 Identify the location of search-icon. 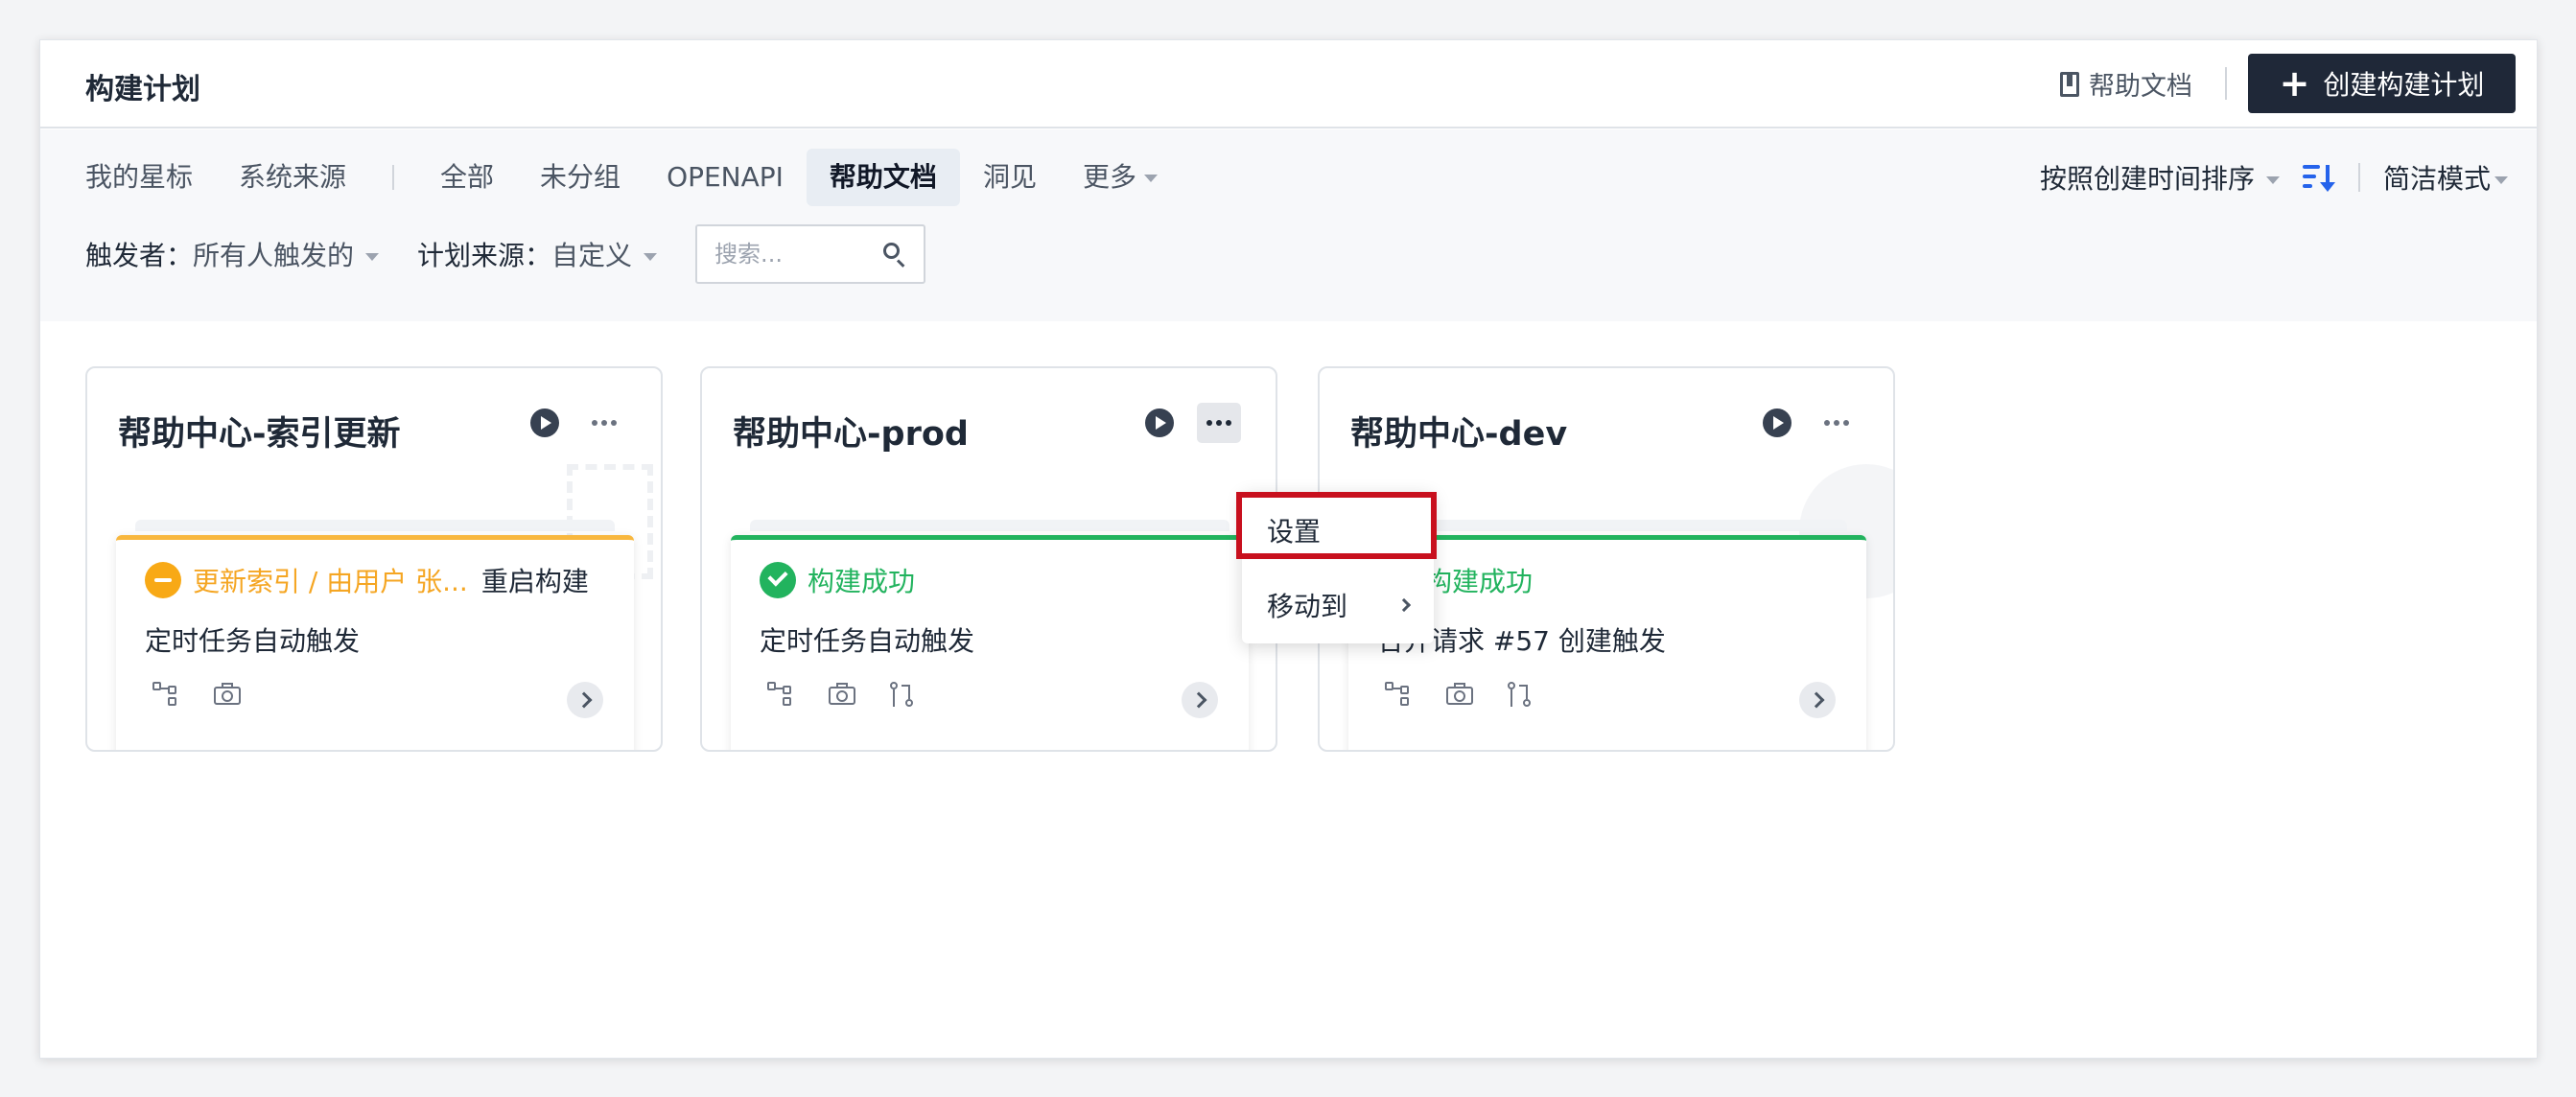
(894, 256).